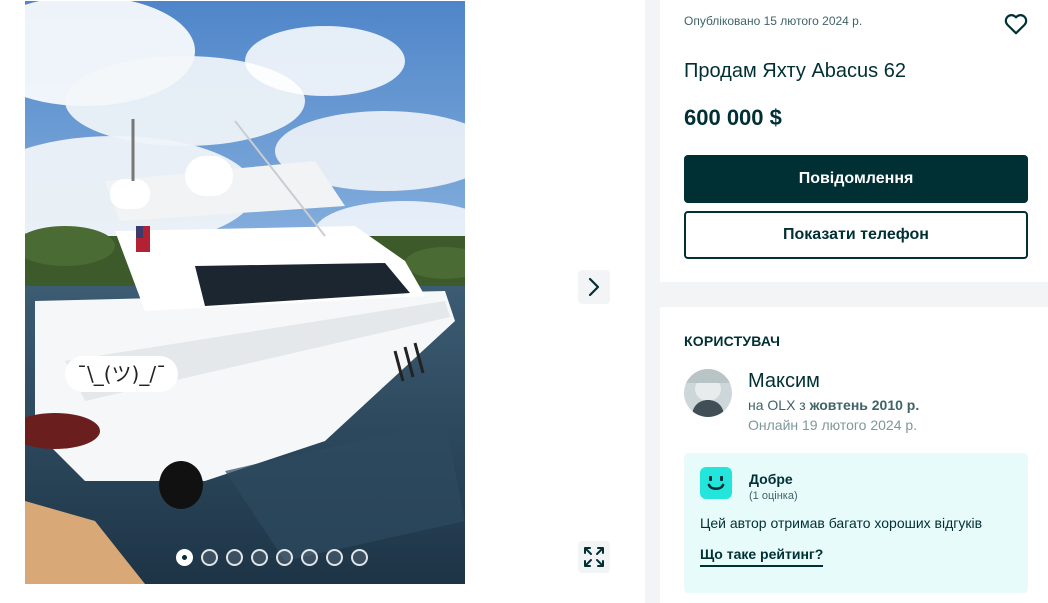 The height and width of the screenshot is (603, 1048). I want to click on heart-icon, so click(1016, 24).